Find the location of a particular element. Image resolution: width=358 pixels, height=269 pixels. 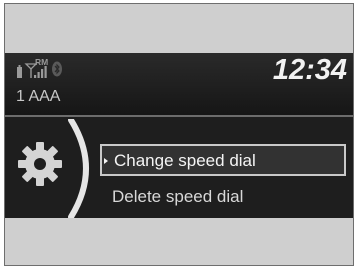

bluetooth-icon is located at coordinates (57, 69).